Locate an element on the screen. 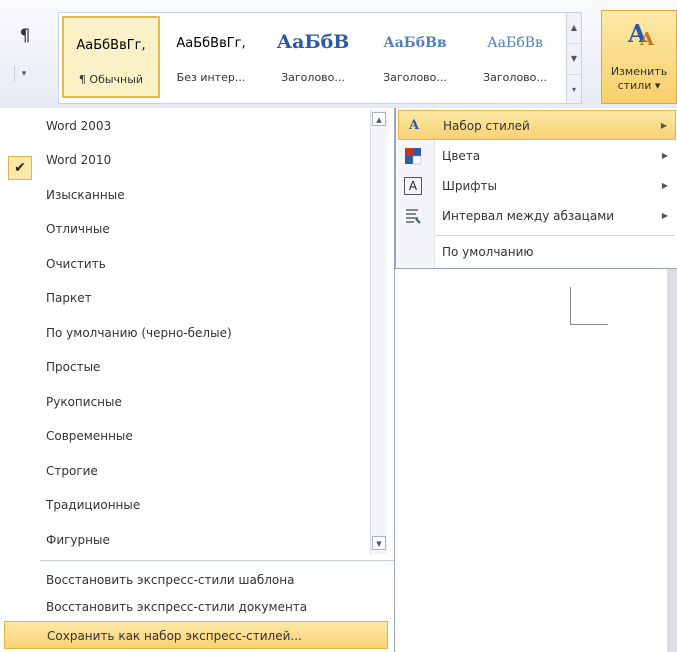 This screenshot has width=677, height=652. submenu-item-style-set: A Набор стилей ▶ is located at coordinates (537, 125).